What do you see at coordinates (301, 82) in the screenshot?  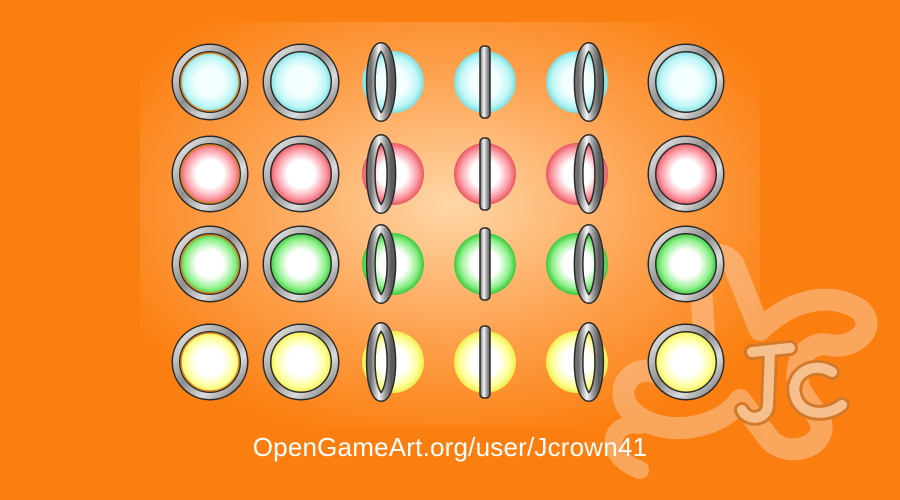 I see `gem-sprite-cyan-full-rim` at bounding box center [301, 82].